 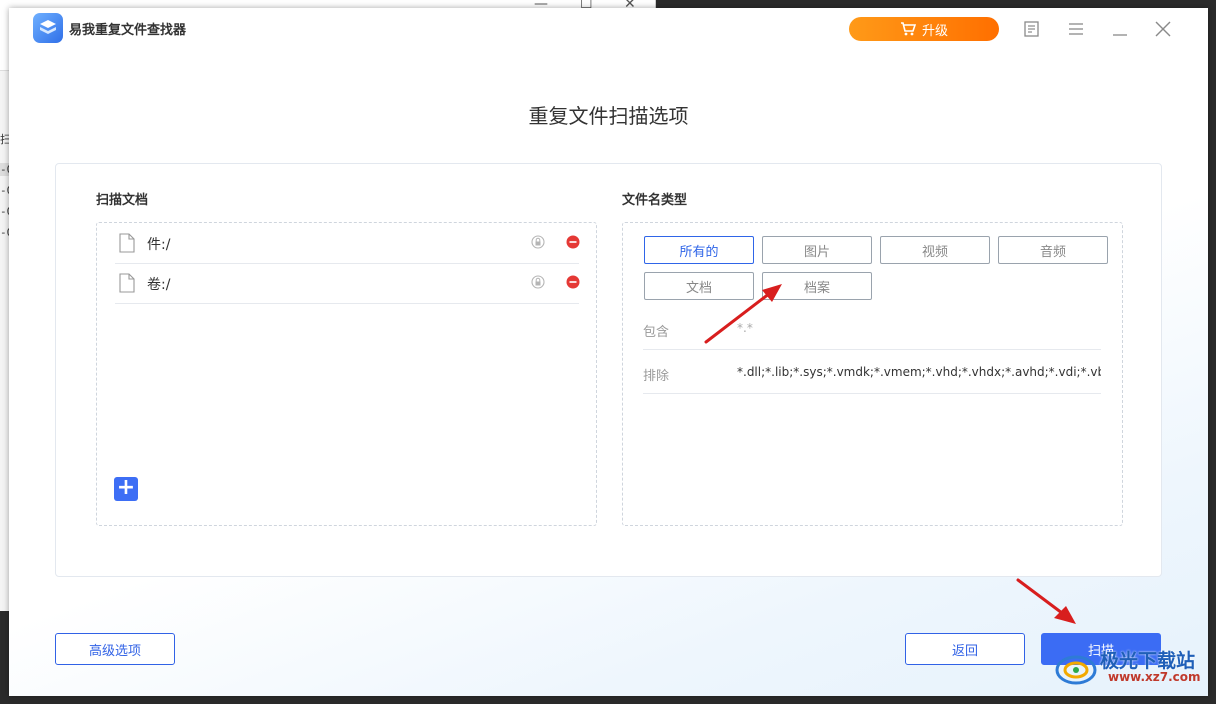 What do you see at coordinates (1032, 29) in the screenshot?
I see `feedback-icon` at bounding box center [1032, 29].